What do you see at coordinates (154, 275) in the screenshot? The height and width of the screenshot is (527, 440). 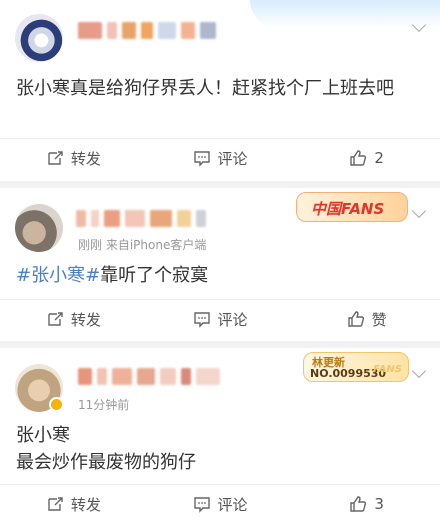 I see `post-text-body: 靠听了个寂寞` at bounding box center [154, 275].